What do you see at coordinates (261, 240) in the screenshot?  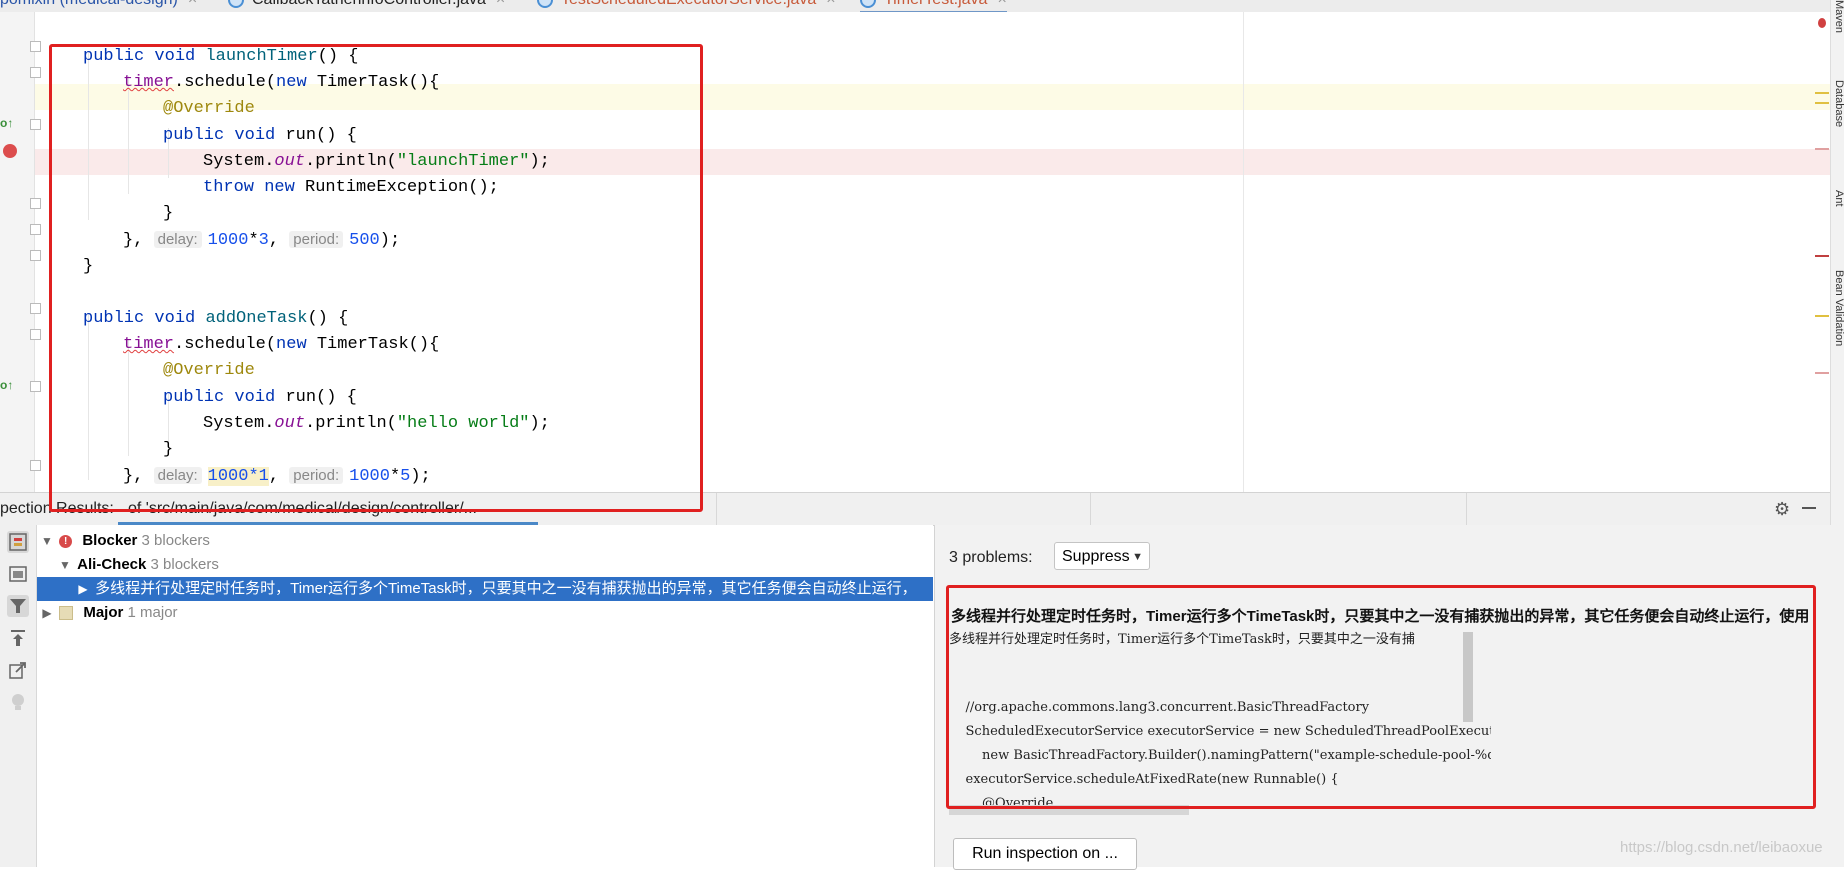 I see `code-line: }, delay: 1000*3, period: 500);` at bounding box center [261, 240].